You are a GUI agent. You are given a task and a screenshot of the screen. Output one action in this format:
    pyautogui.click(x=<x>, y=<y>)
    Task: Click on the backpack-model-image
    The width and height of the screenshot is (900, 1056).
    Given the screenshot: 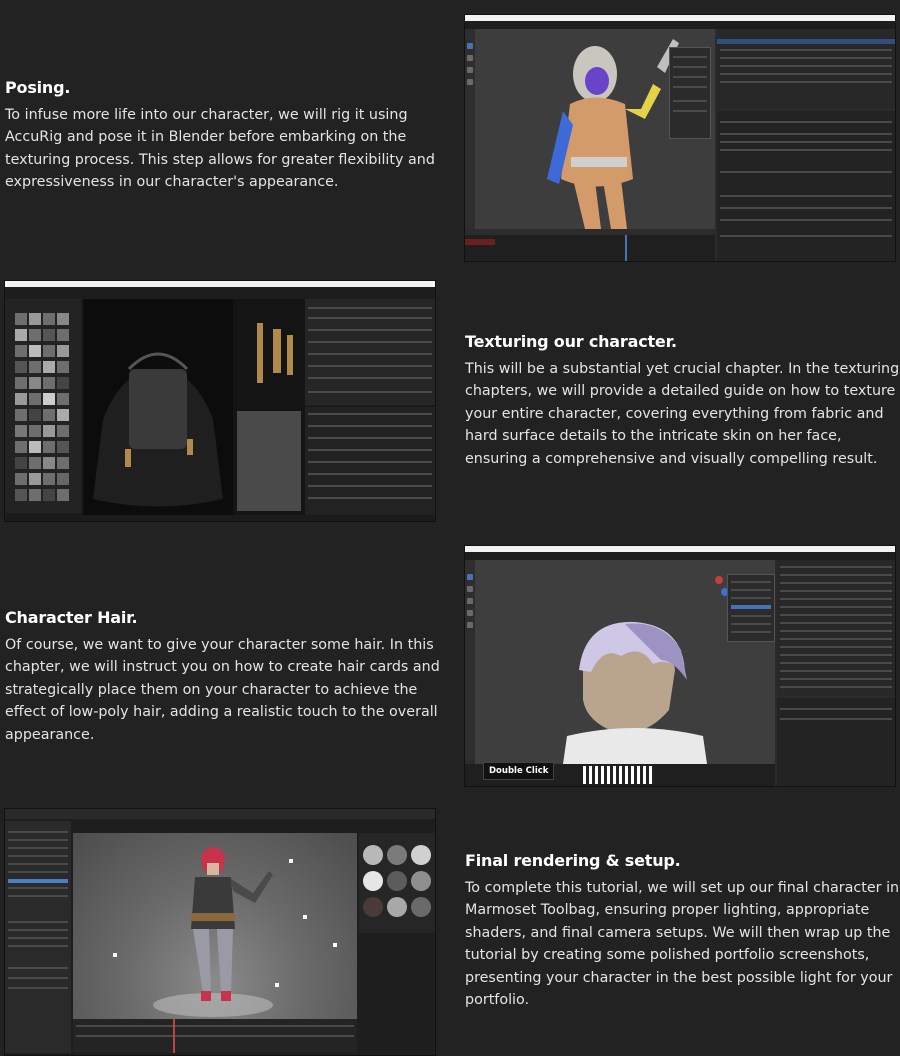 What is the action you would take?
    pyautogui.click(x=158, y=429)
    